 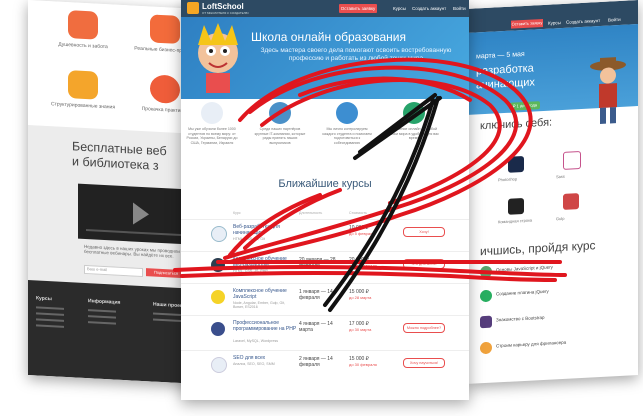 I want to click on course-avatar-icon, so click(x=219, y=234).